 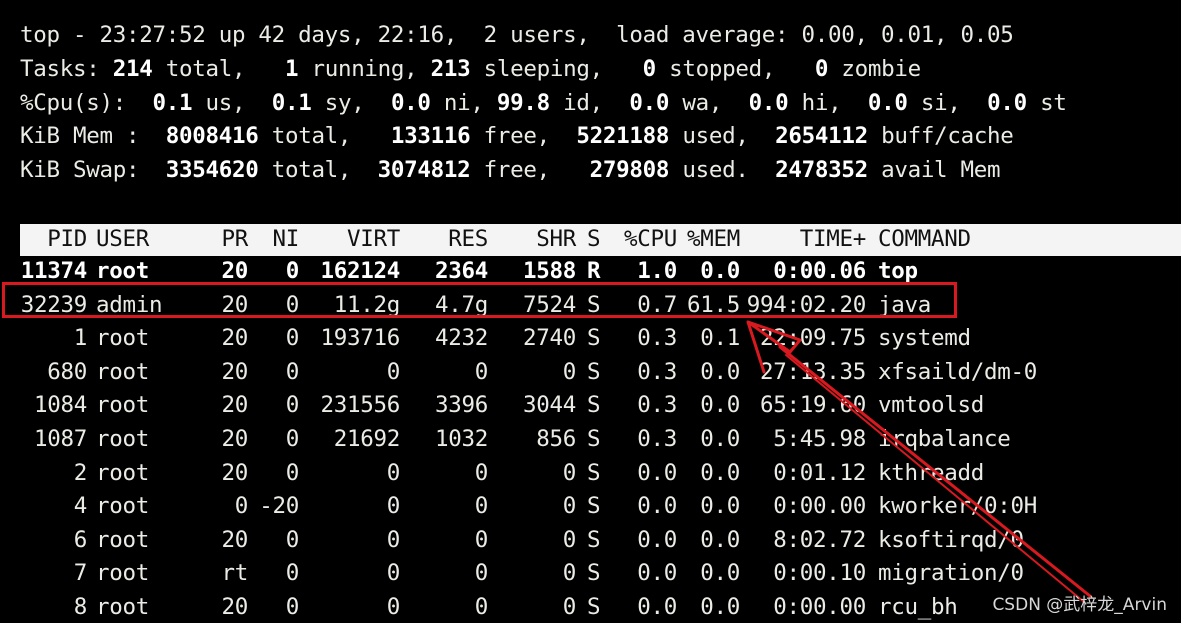 What do you see at coordinates (935, 478) in the screenshot?
I see `arrow-shaft-outline` at bounding box center [935, 478].